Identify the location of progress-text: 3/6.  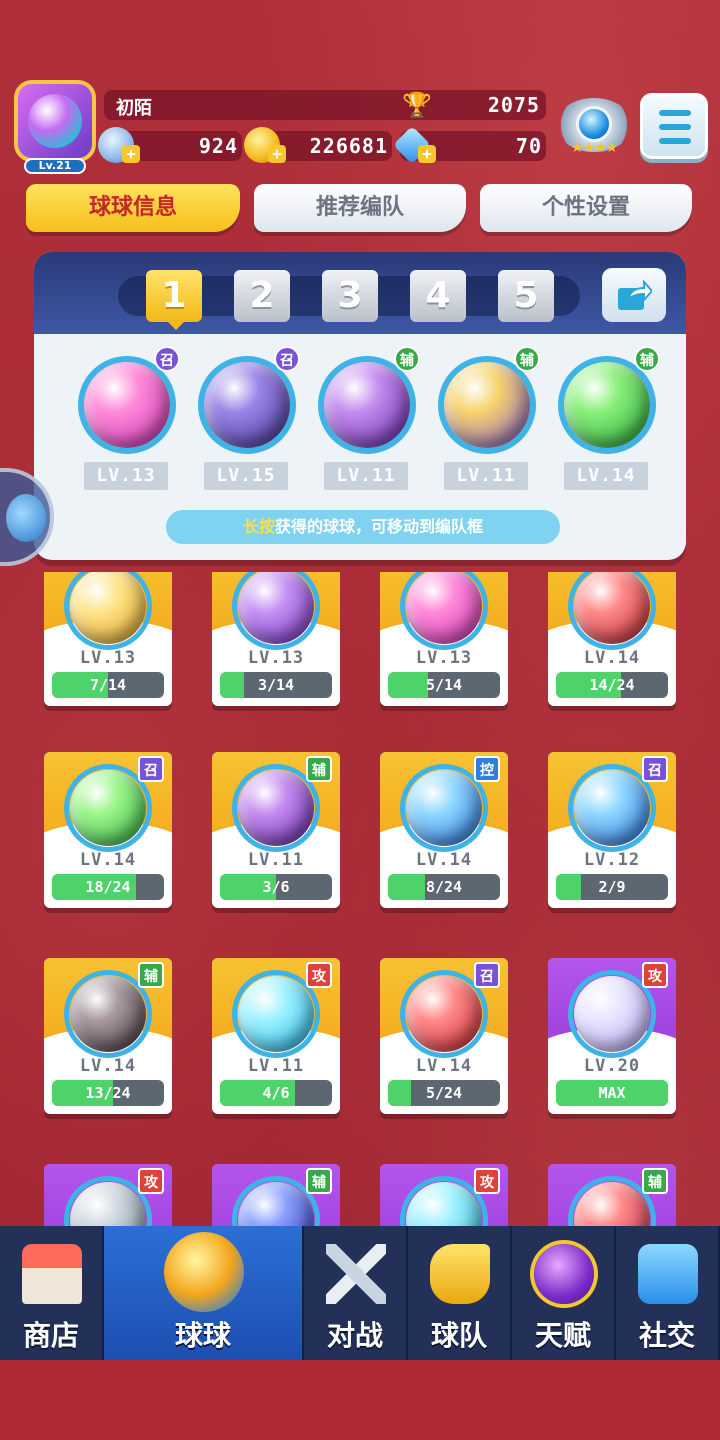
(276, 887).